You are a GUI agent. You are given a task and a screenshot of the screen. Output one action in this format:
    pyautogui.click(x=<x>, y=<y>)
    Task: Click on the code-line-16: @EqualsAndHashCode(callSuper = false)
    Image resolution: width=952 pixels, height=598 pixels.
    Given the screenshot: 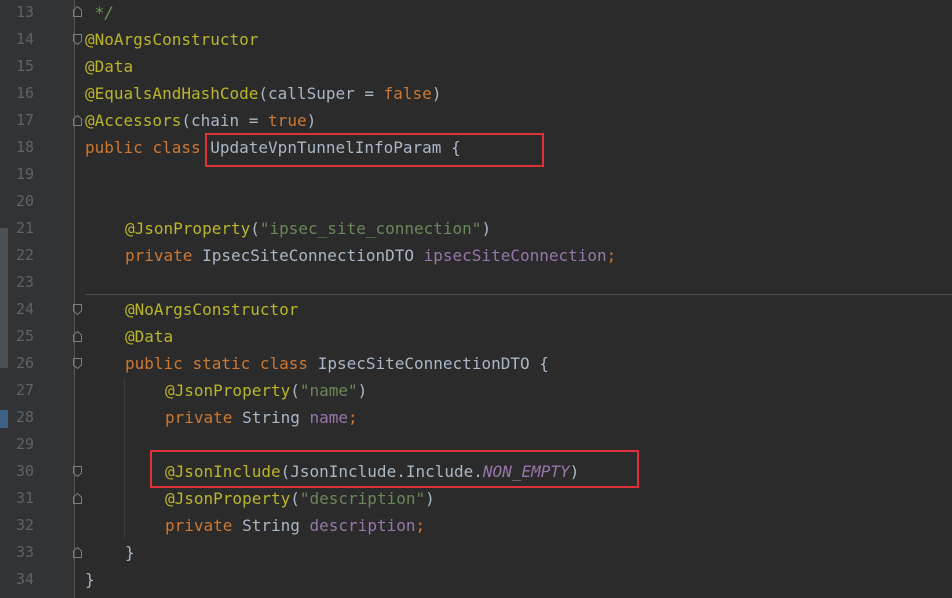 What is the action you would take?
    pyautogui.click(x=263, y=93)
    